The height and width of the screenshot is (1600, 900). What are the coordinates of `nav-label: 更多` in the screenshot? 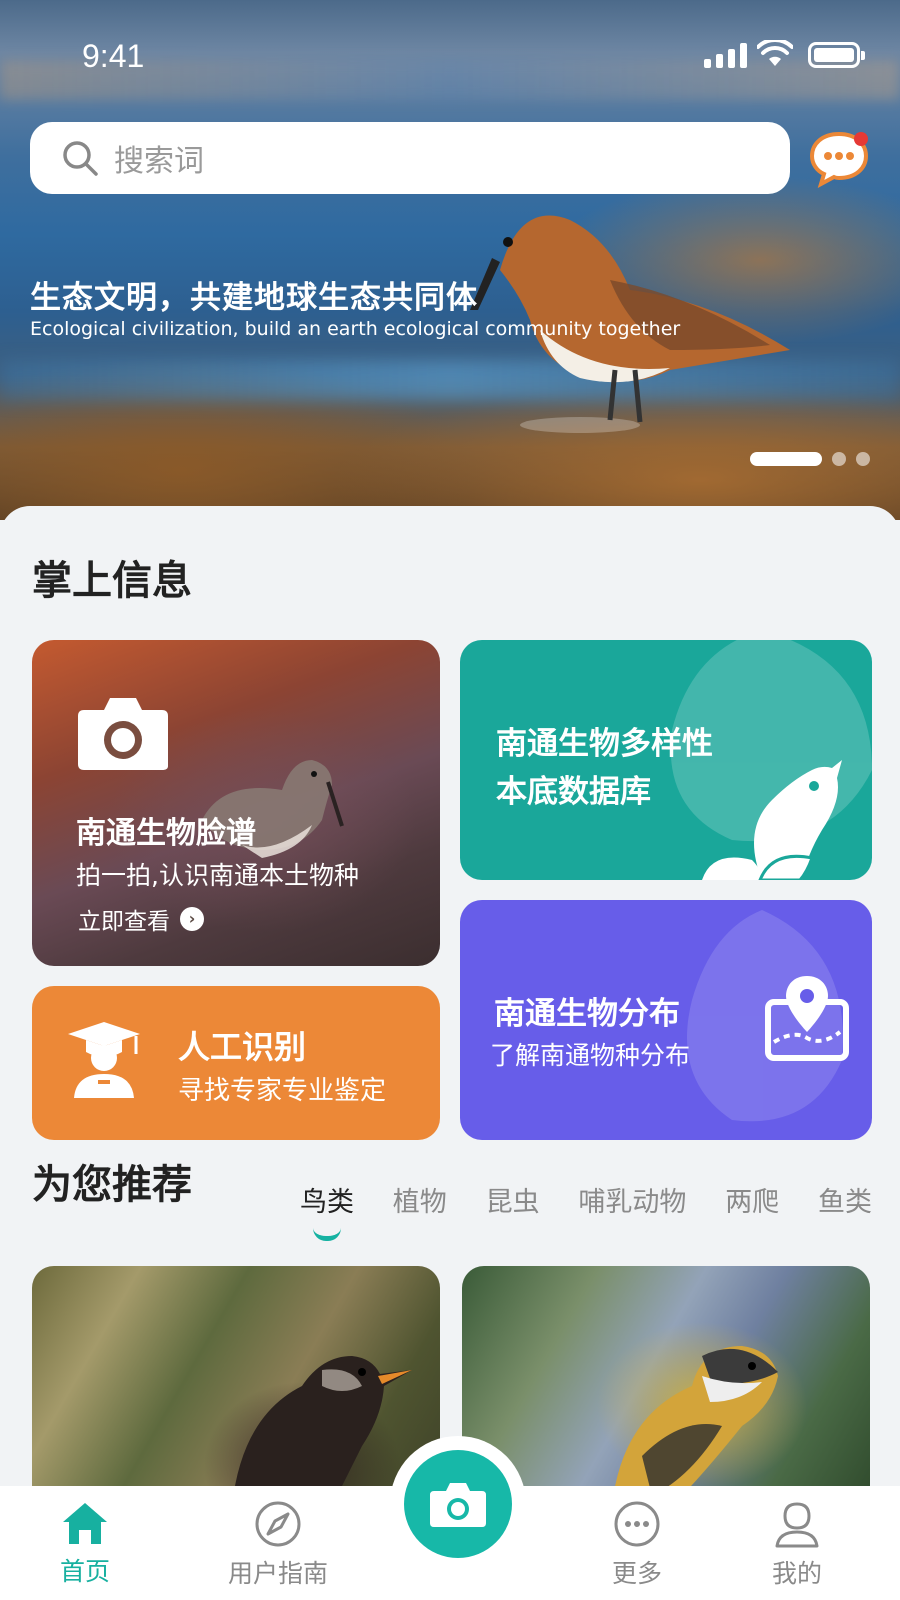 It's located at (637, 1573).